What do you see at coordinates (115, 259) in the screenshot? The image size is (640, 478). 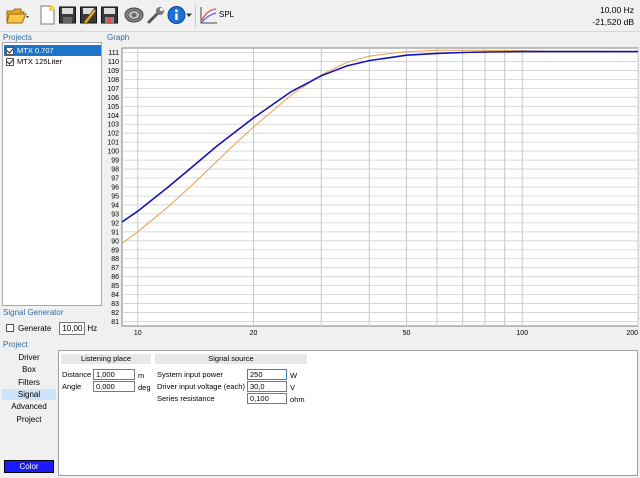 I see `y-tick-label: 88` at bounding box center [115, 259].